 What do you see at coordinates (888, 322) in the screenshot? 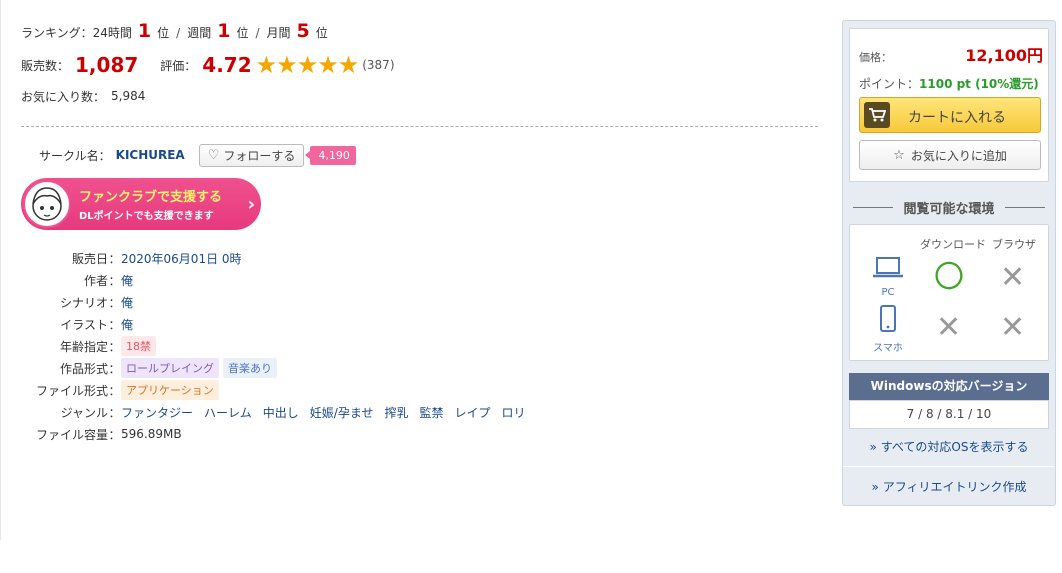
I see `smartphone-icon` at bounding box center [888, 322].